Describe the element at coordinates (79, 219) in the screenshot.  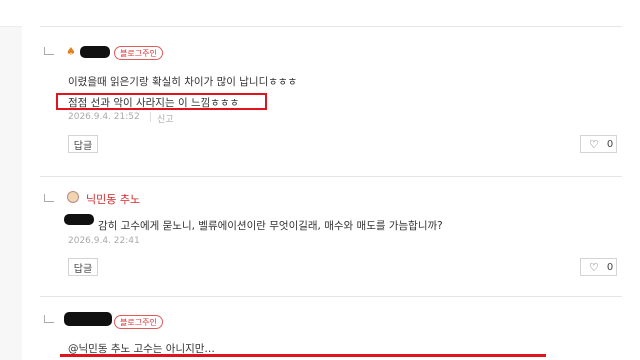
I see `redacted-mention` at that location.